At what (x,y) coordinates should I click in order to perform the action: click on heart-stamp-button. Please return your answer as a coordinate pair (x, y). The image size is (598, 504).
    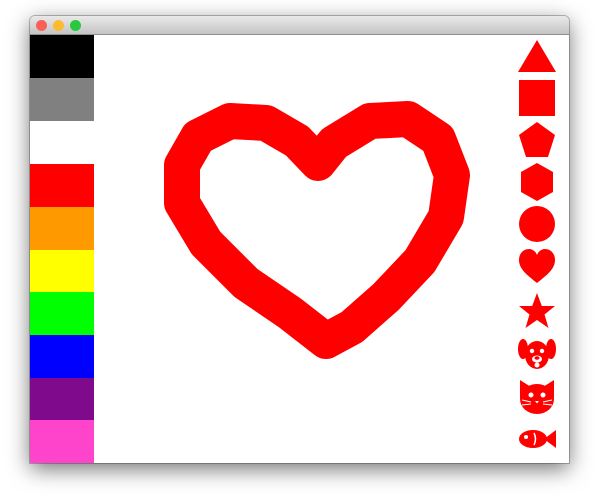
    Looking at the image, I should click on (537, 266).